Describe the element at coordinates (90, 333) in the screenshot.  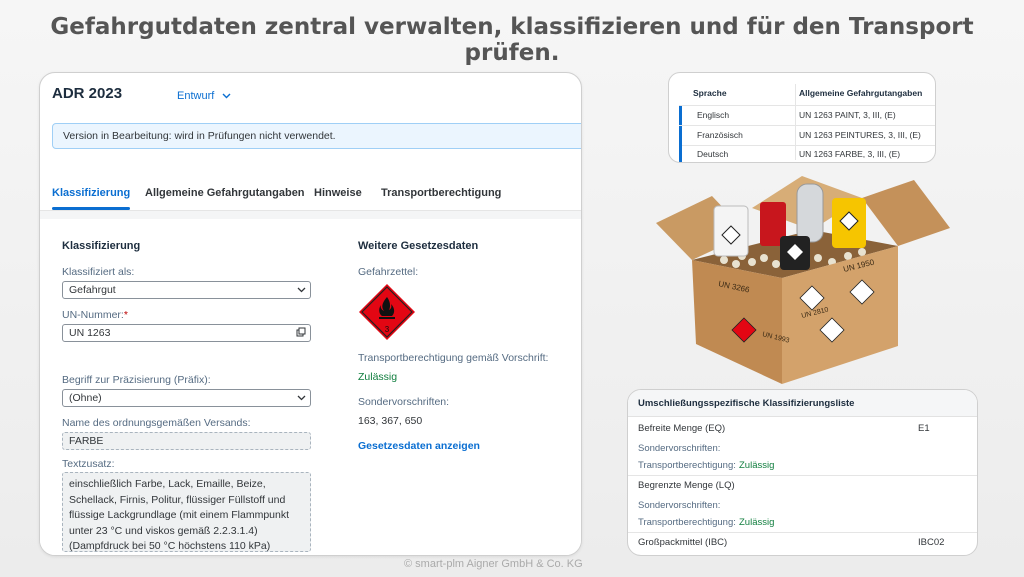
I see `un-number-value: UN 1263` at that location.